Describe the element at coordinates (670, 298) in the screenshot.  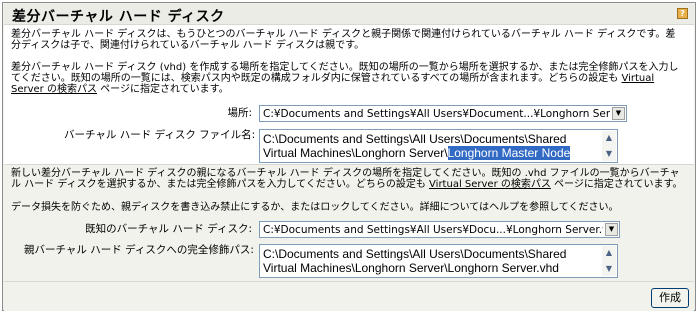
I see `create-button: 作成` at that location.